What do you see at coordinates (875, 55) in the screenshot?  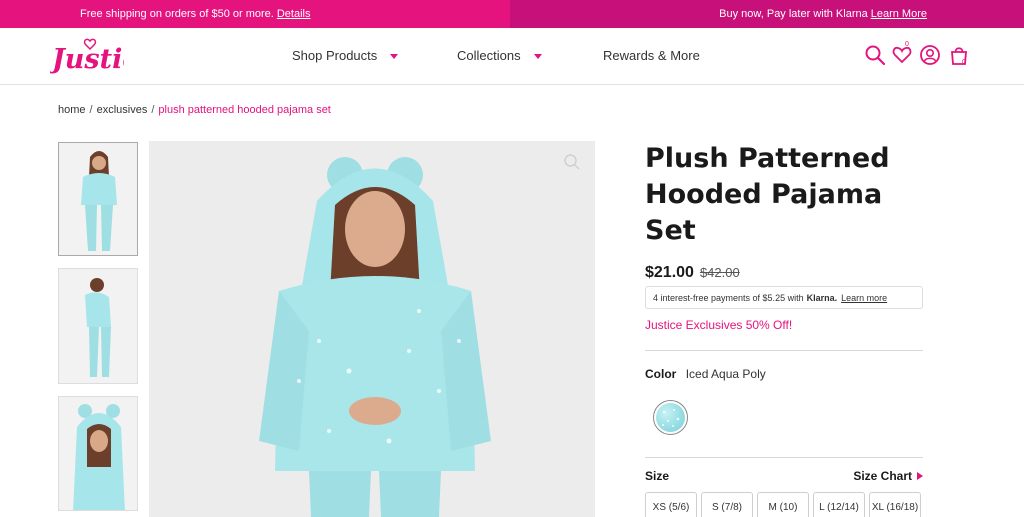 I see `search-icon` at bounding box center [875, 55].